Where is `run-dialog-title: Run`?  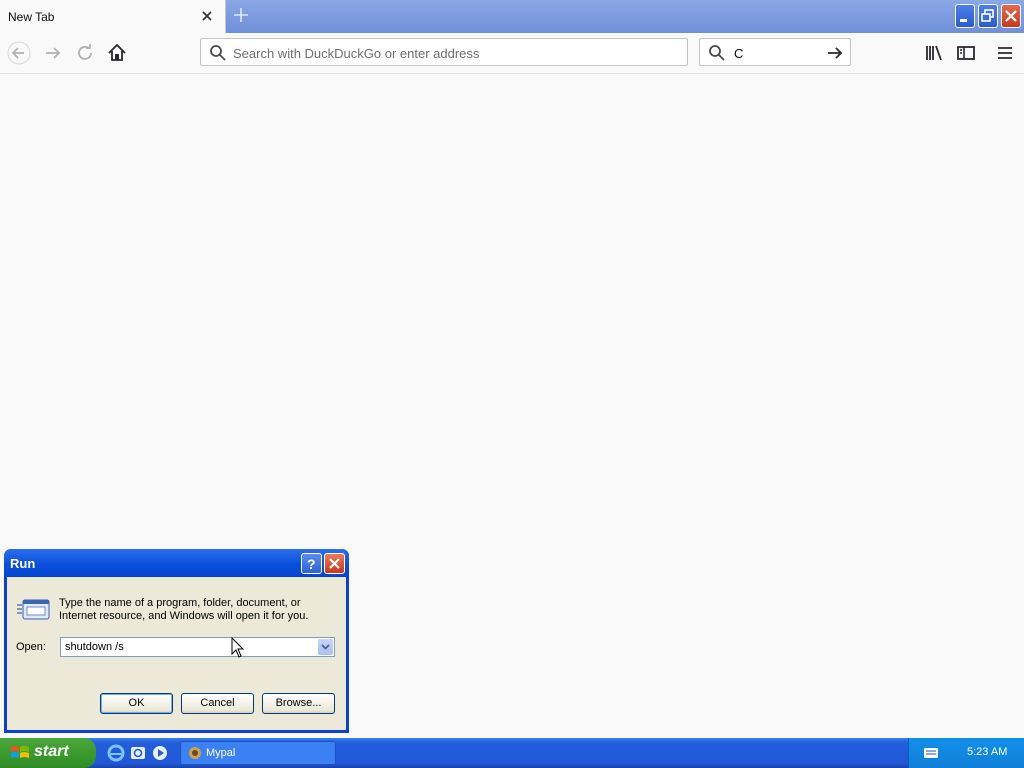 run-dialog-title: Run is located at coordinates (23, 563).